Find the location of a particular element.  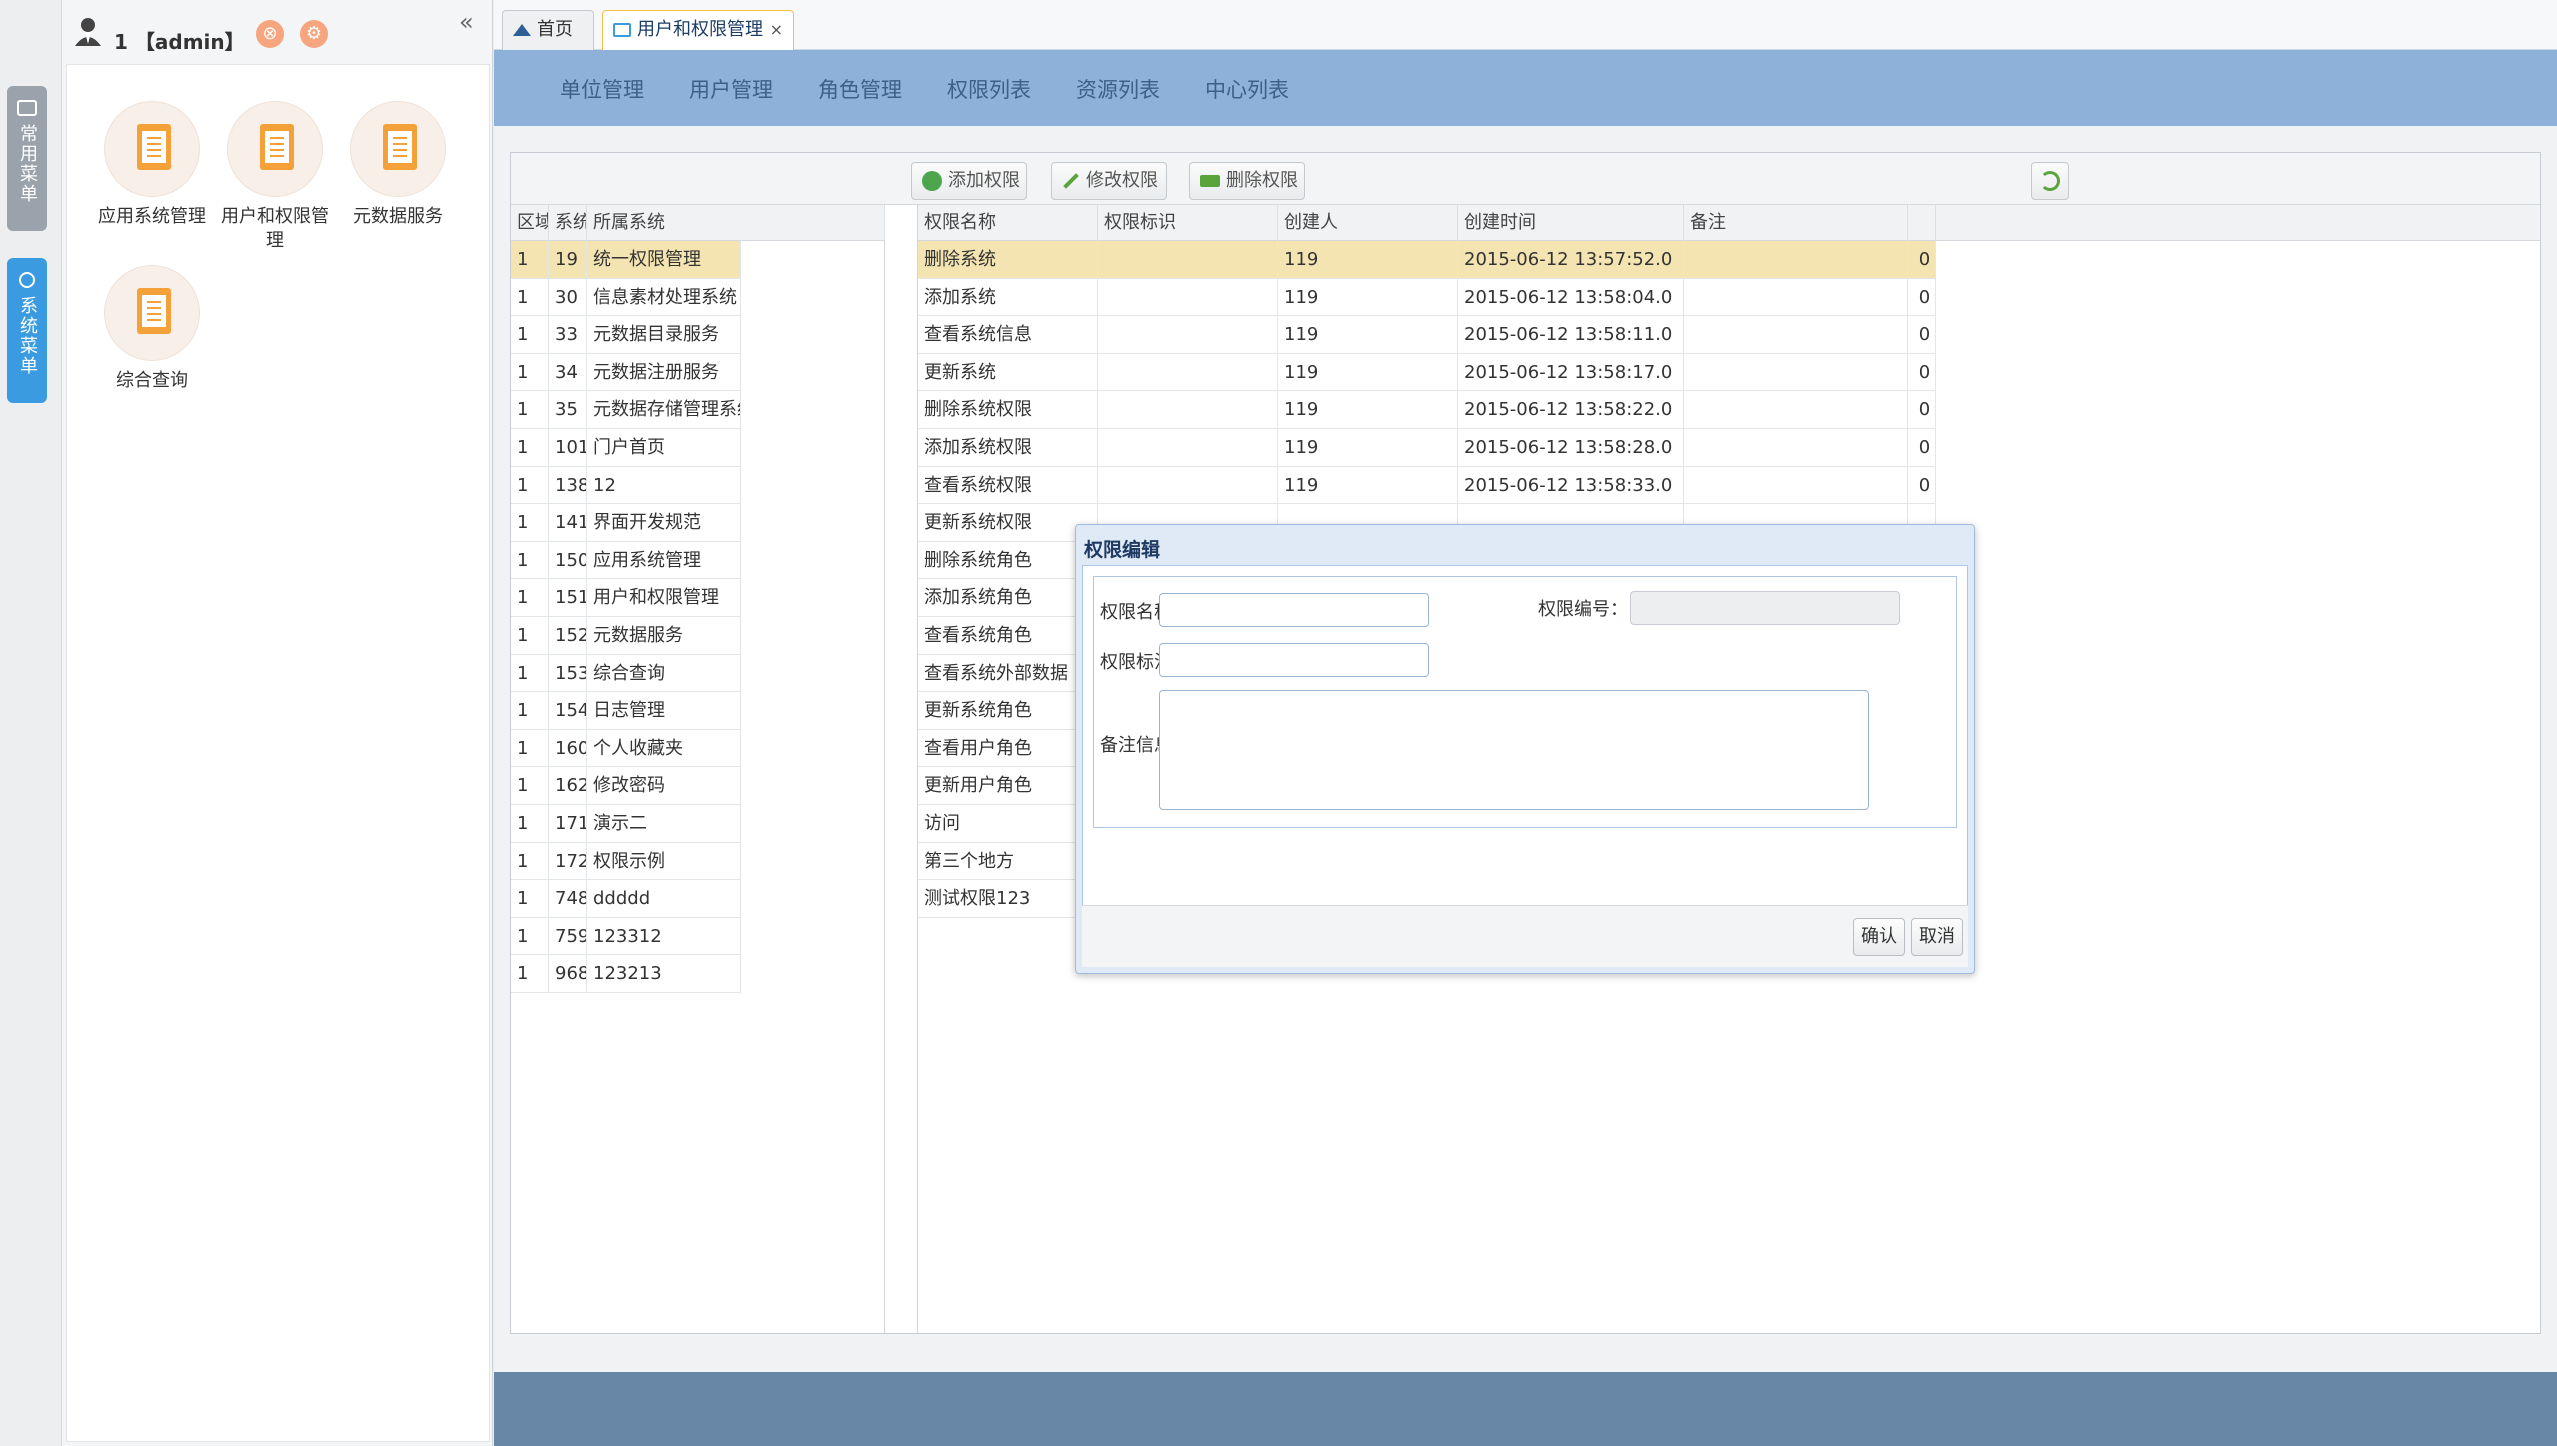

sys-cell-id: 151 is located at coordinates (568, 598).